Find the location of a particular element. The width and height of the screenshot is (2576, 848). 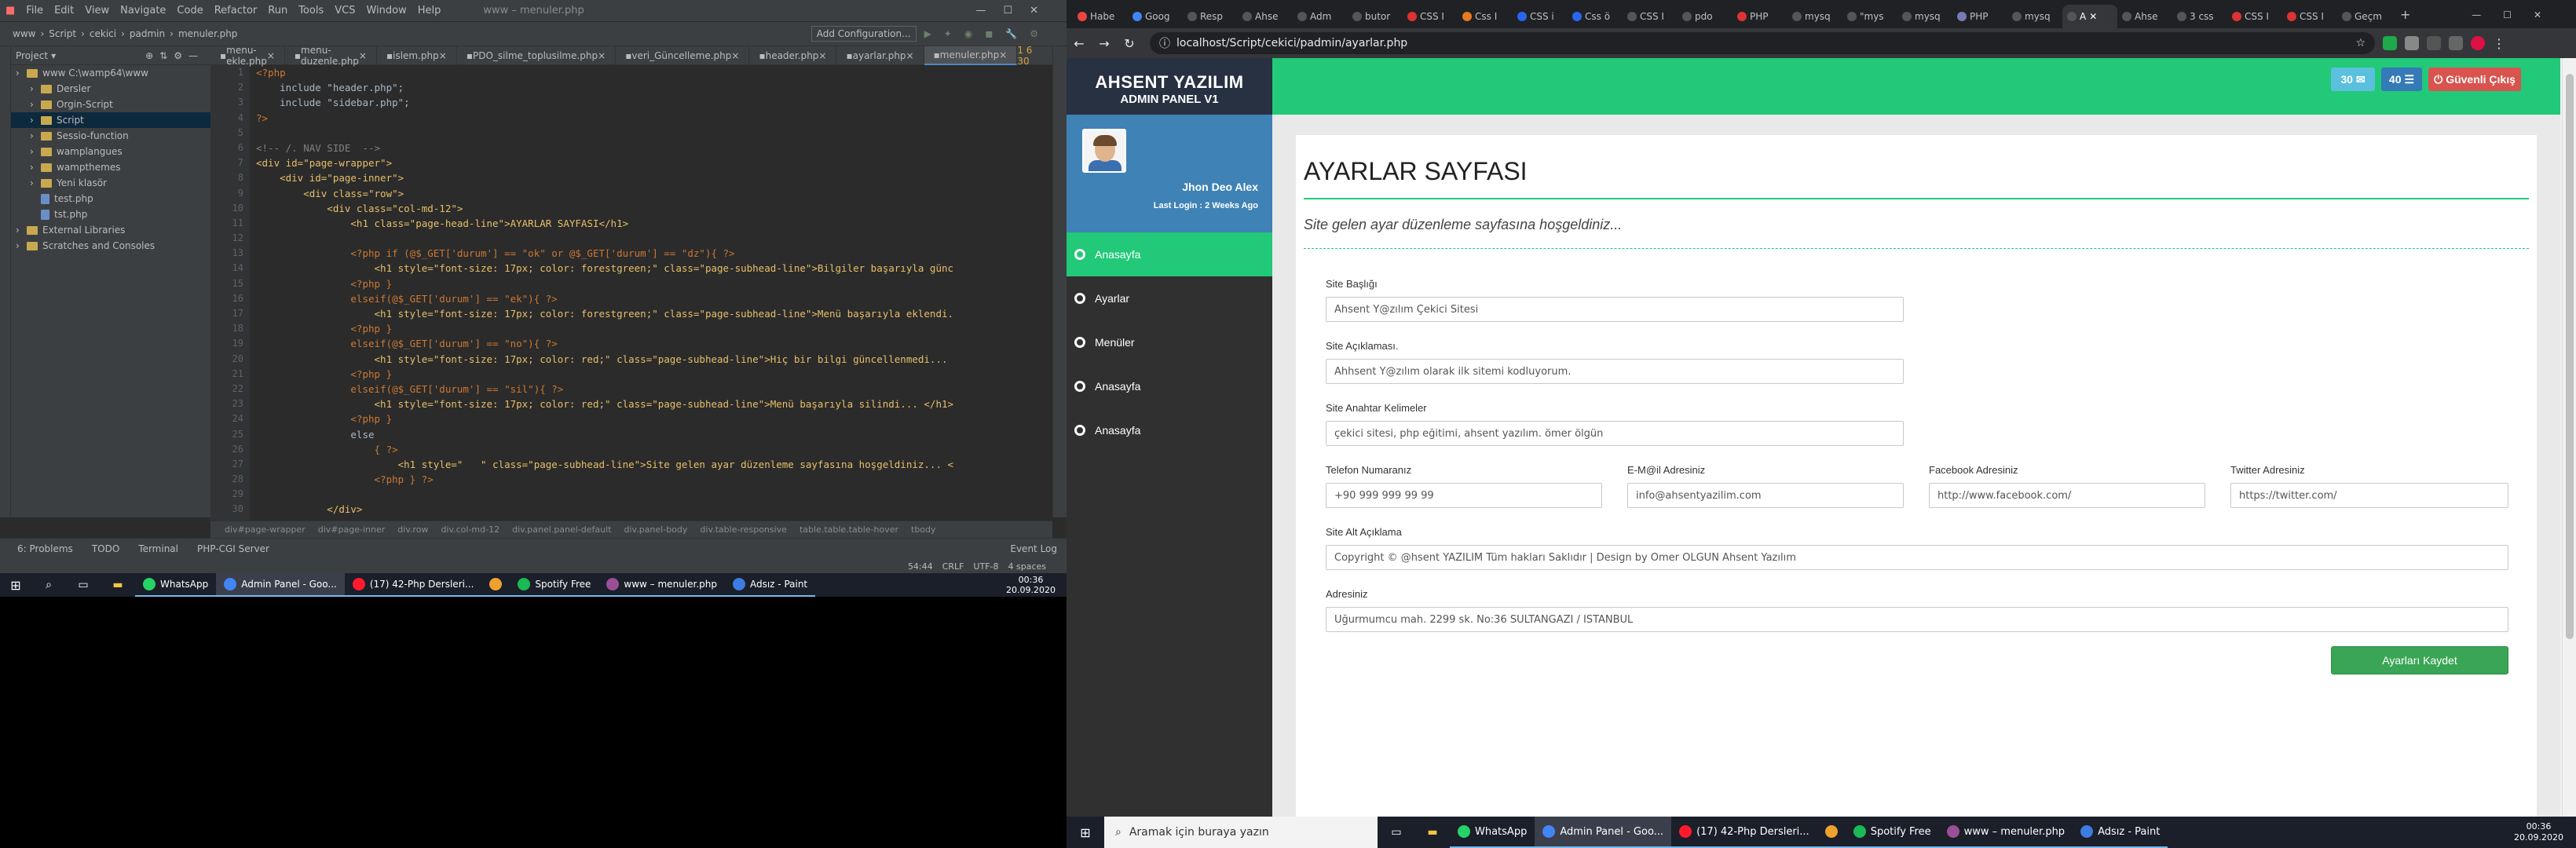

project-tree-item: › Yeni klasör is located at coordinates (110, 183).